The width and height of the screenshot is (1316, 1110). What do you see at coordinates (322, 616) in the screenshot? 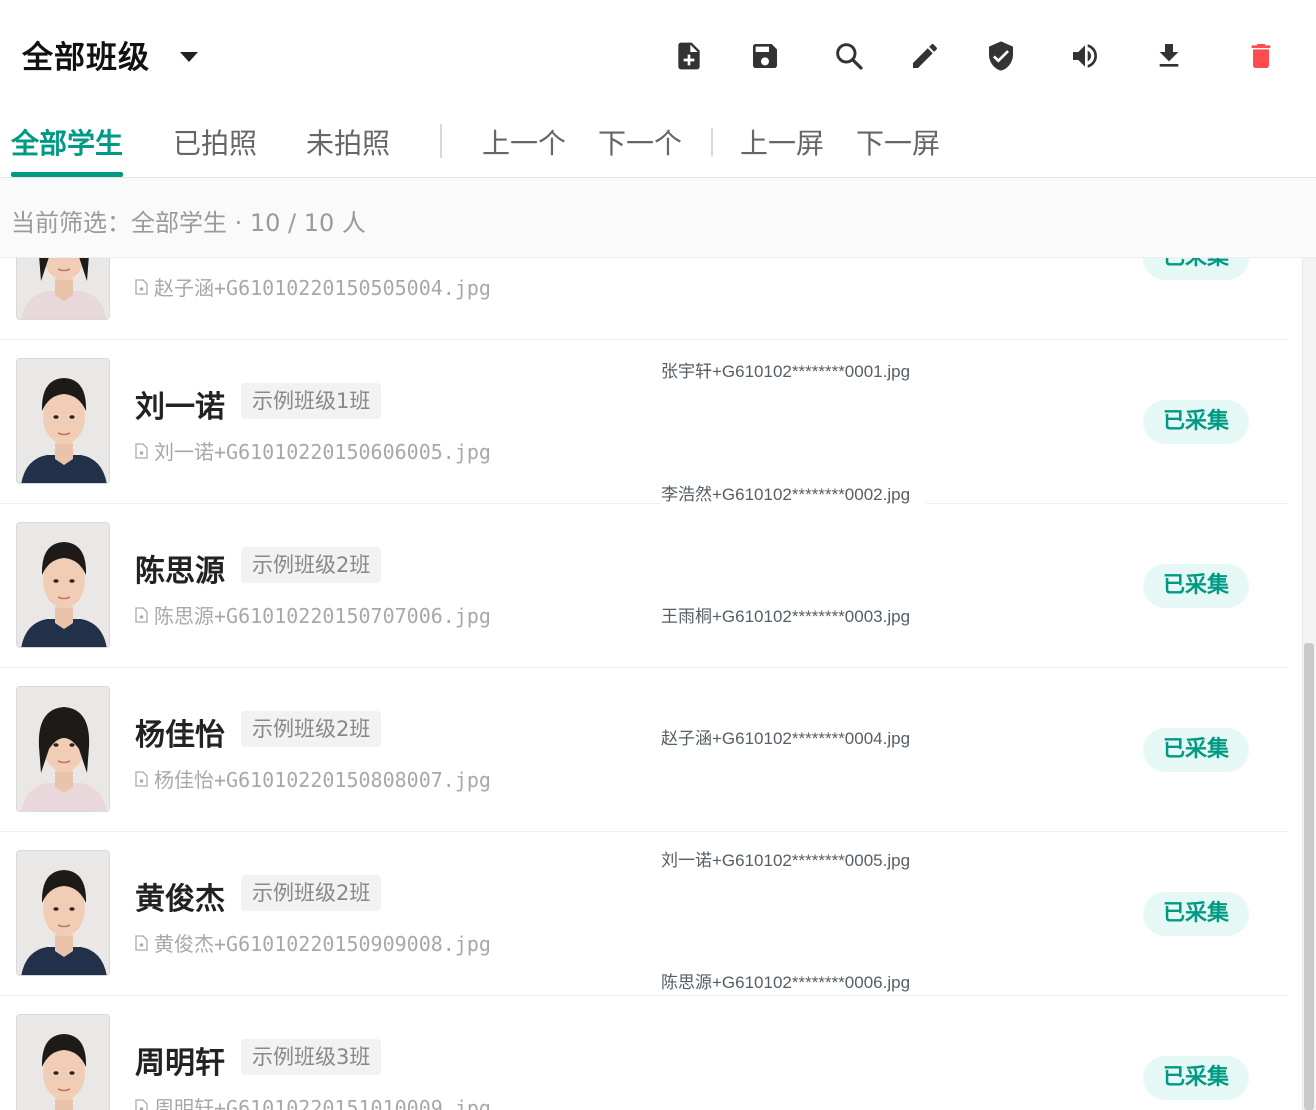
I see `photo-filename-text: 陈思源+G61010220150707006.jpg` at bounding box center [322, 616].